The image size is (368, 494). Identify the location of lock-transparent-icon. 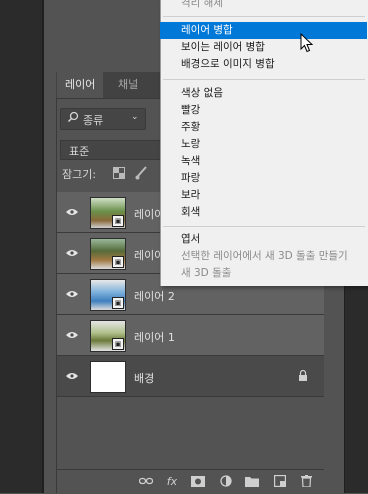
(119, 174).